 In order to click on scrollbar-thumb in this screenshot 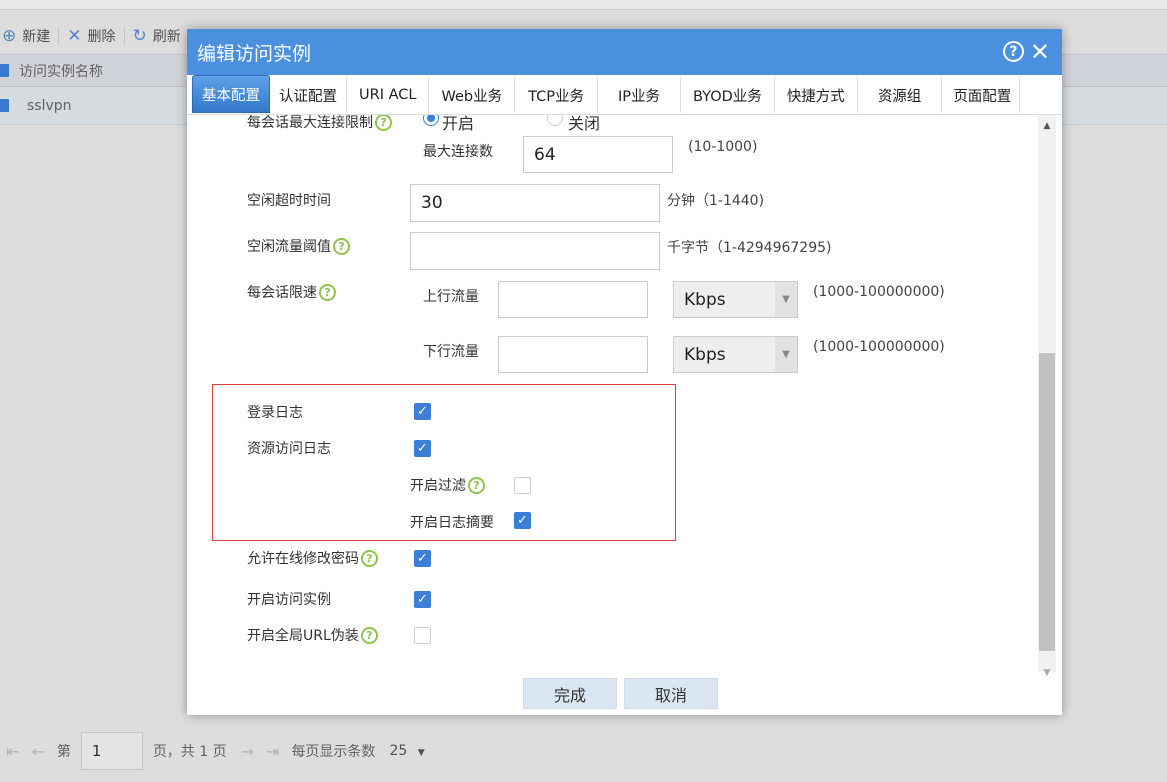, I will do `click(1047, 502)`.